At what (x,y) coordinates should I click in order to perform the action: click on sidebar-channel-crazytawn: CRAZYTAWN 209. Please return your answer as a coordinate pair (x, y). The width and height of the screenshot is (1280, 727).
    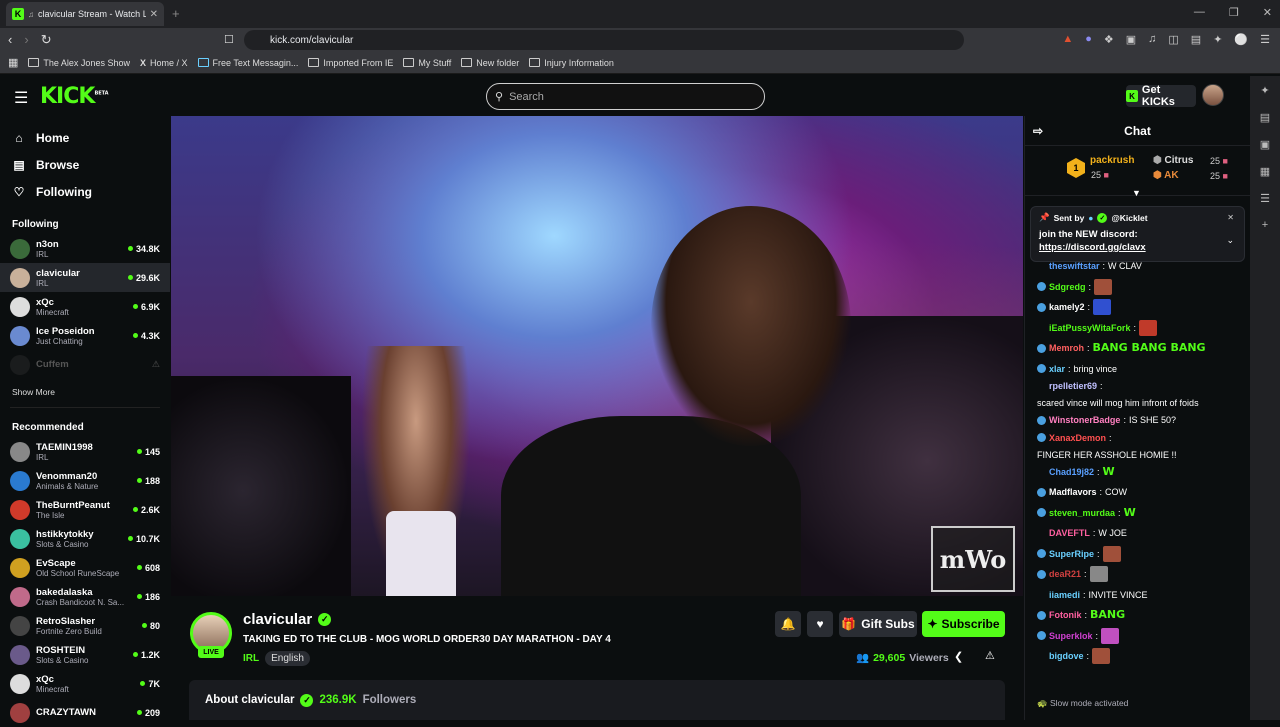
    Looking at the image, I should click on (85, 712).